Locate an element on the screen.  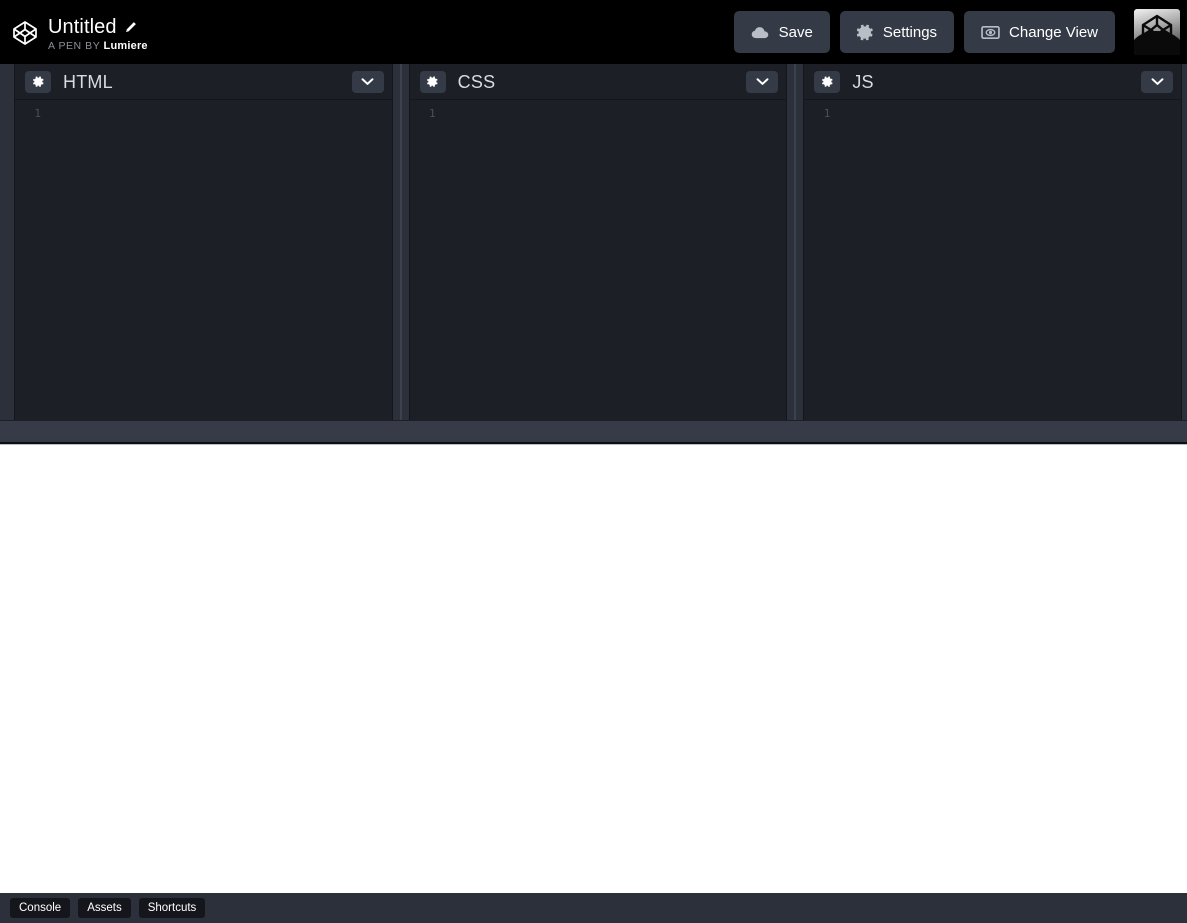
editor-pane-css-header: CSS is located at coordinates (598, 82).